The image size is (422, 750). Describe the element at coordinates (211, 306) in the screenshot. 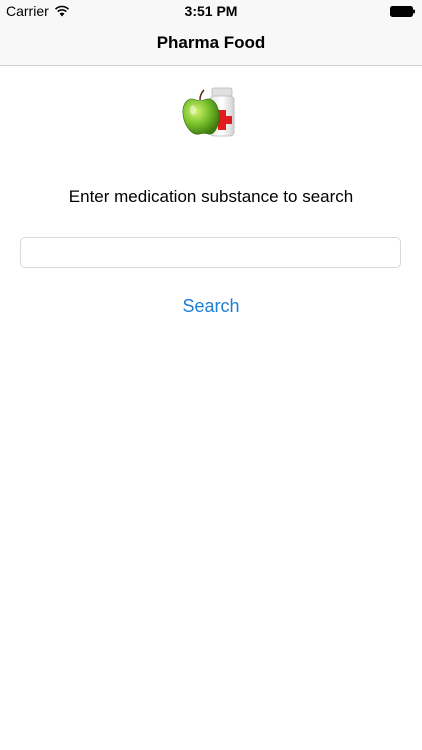

I see `search-button: Search` at that location.